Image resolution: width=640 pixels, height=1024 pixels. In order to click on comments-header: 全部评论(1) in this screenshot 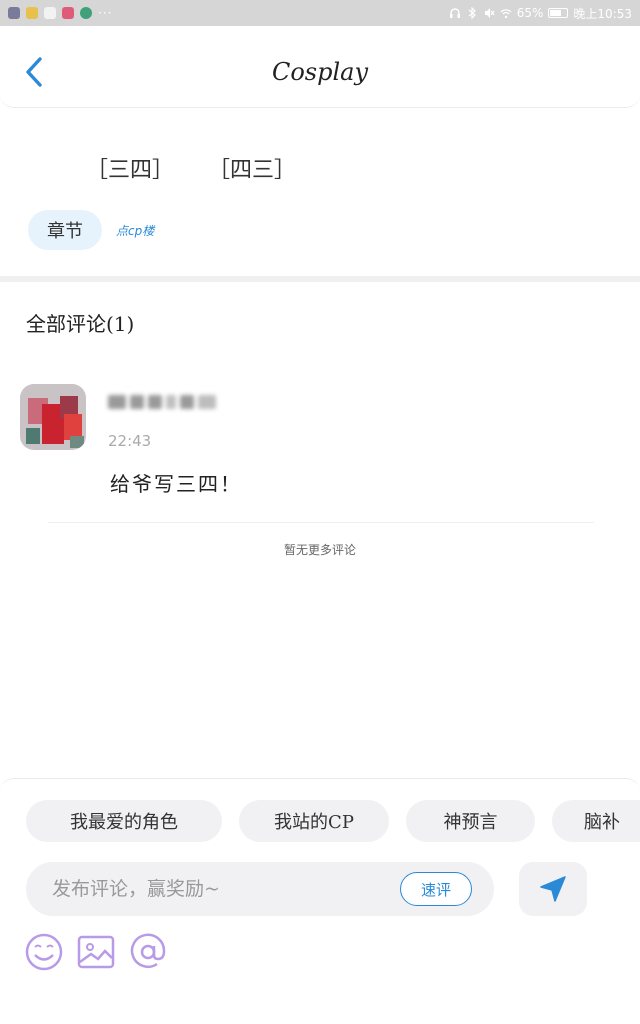, I will do `click(80, 324)`.